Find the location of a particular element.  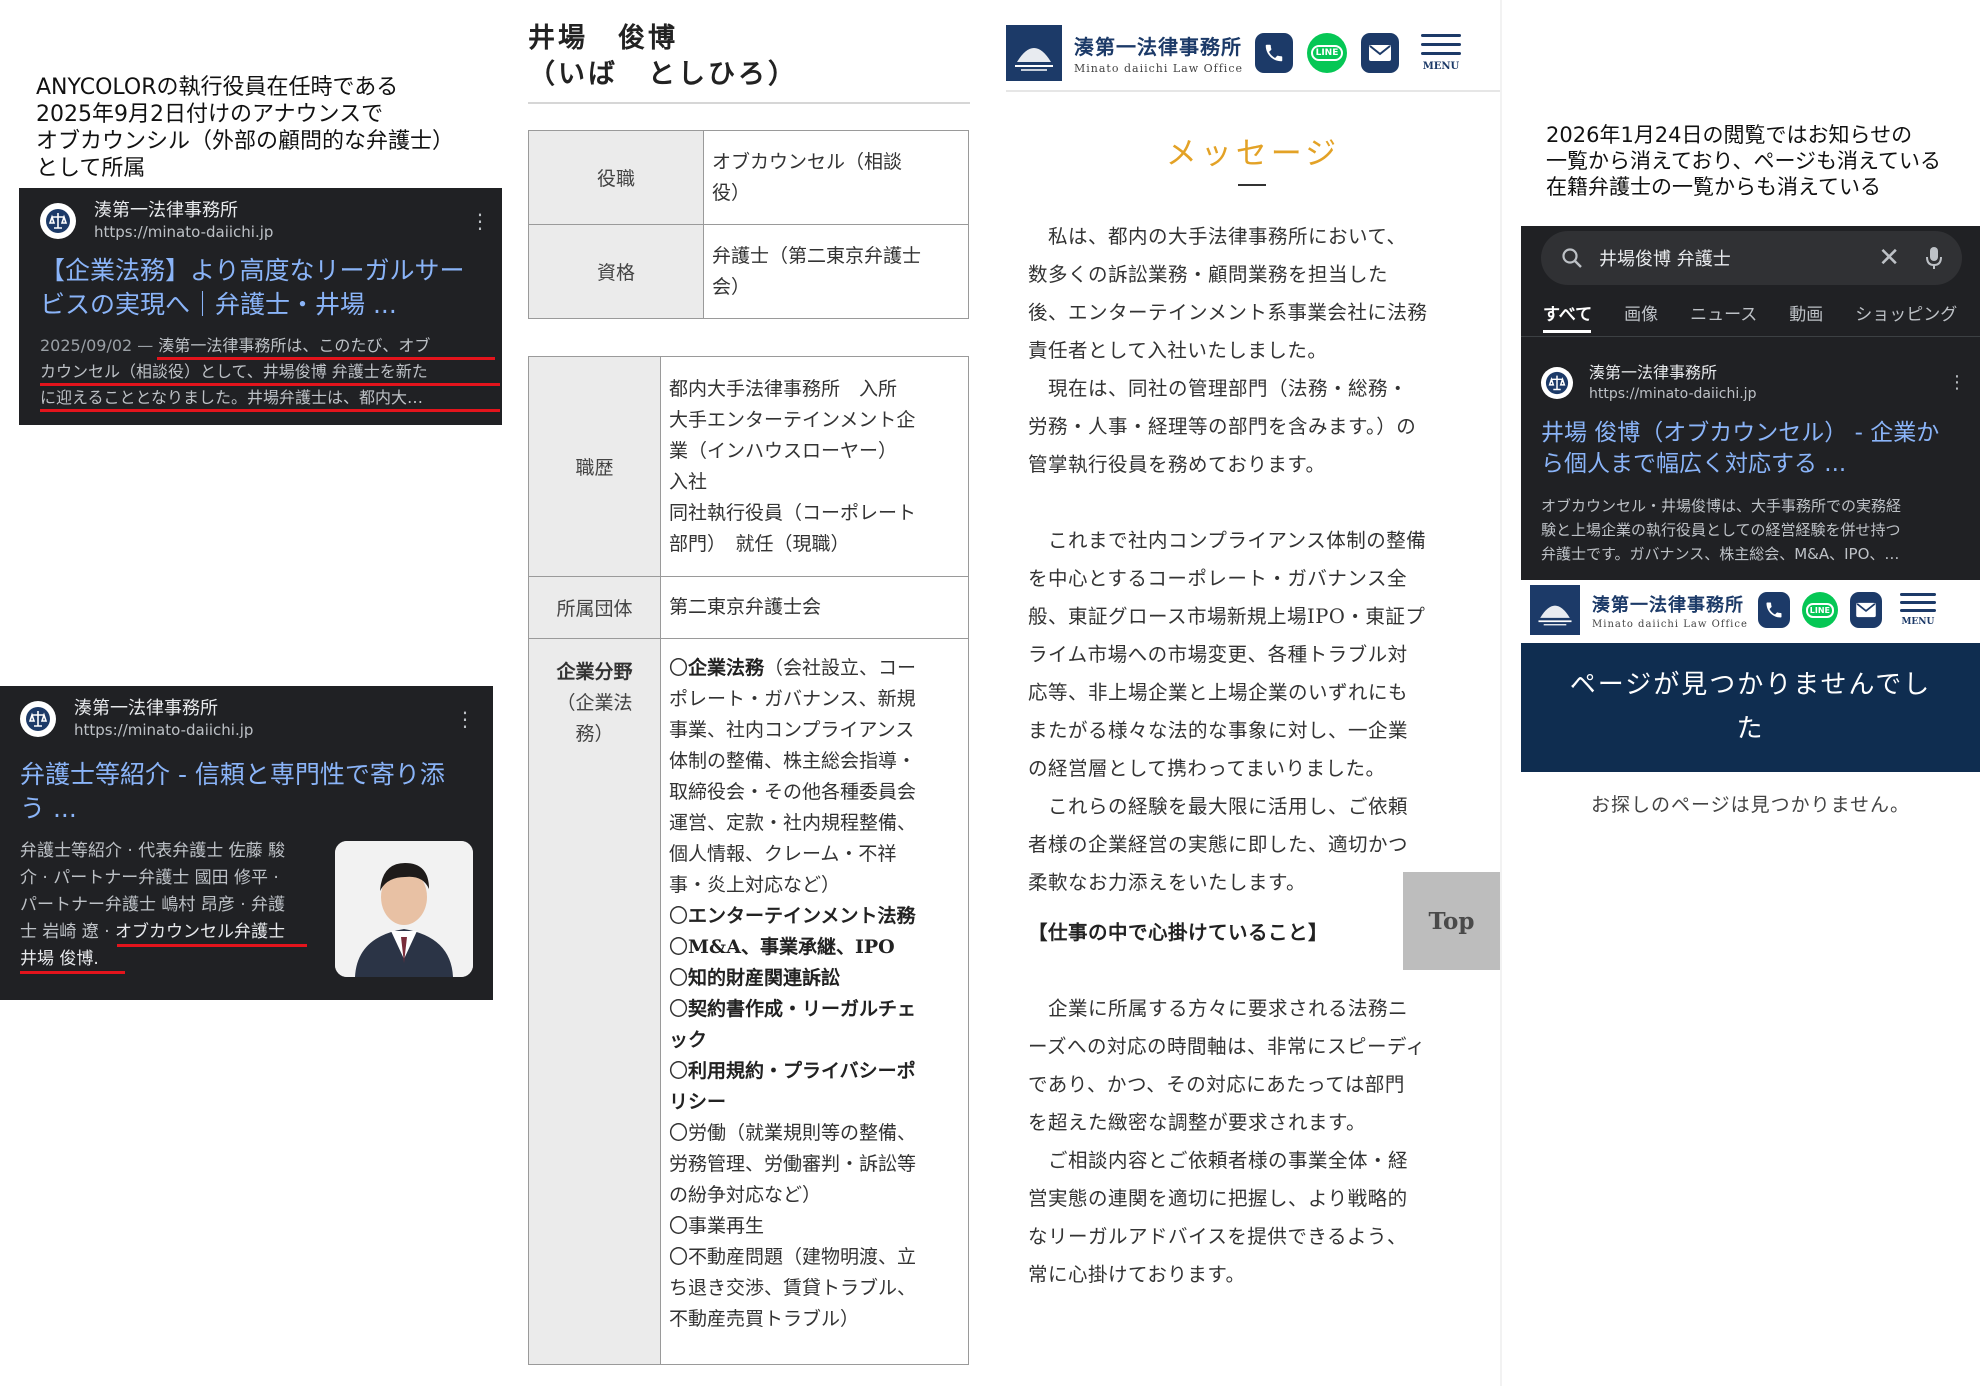

tab-videos: 動画 is located at coordinates (1806, 312).